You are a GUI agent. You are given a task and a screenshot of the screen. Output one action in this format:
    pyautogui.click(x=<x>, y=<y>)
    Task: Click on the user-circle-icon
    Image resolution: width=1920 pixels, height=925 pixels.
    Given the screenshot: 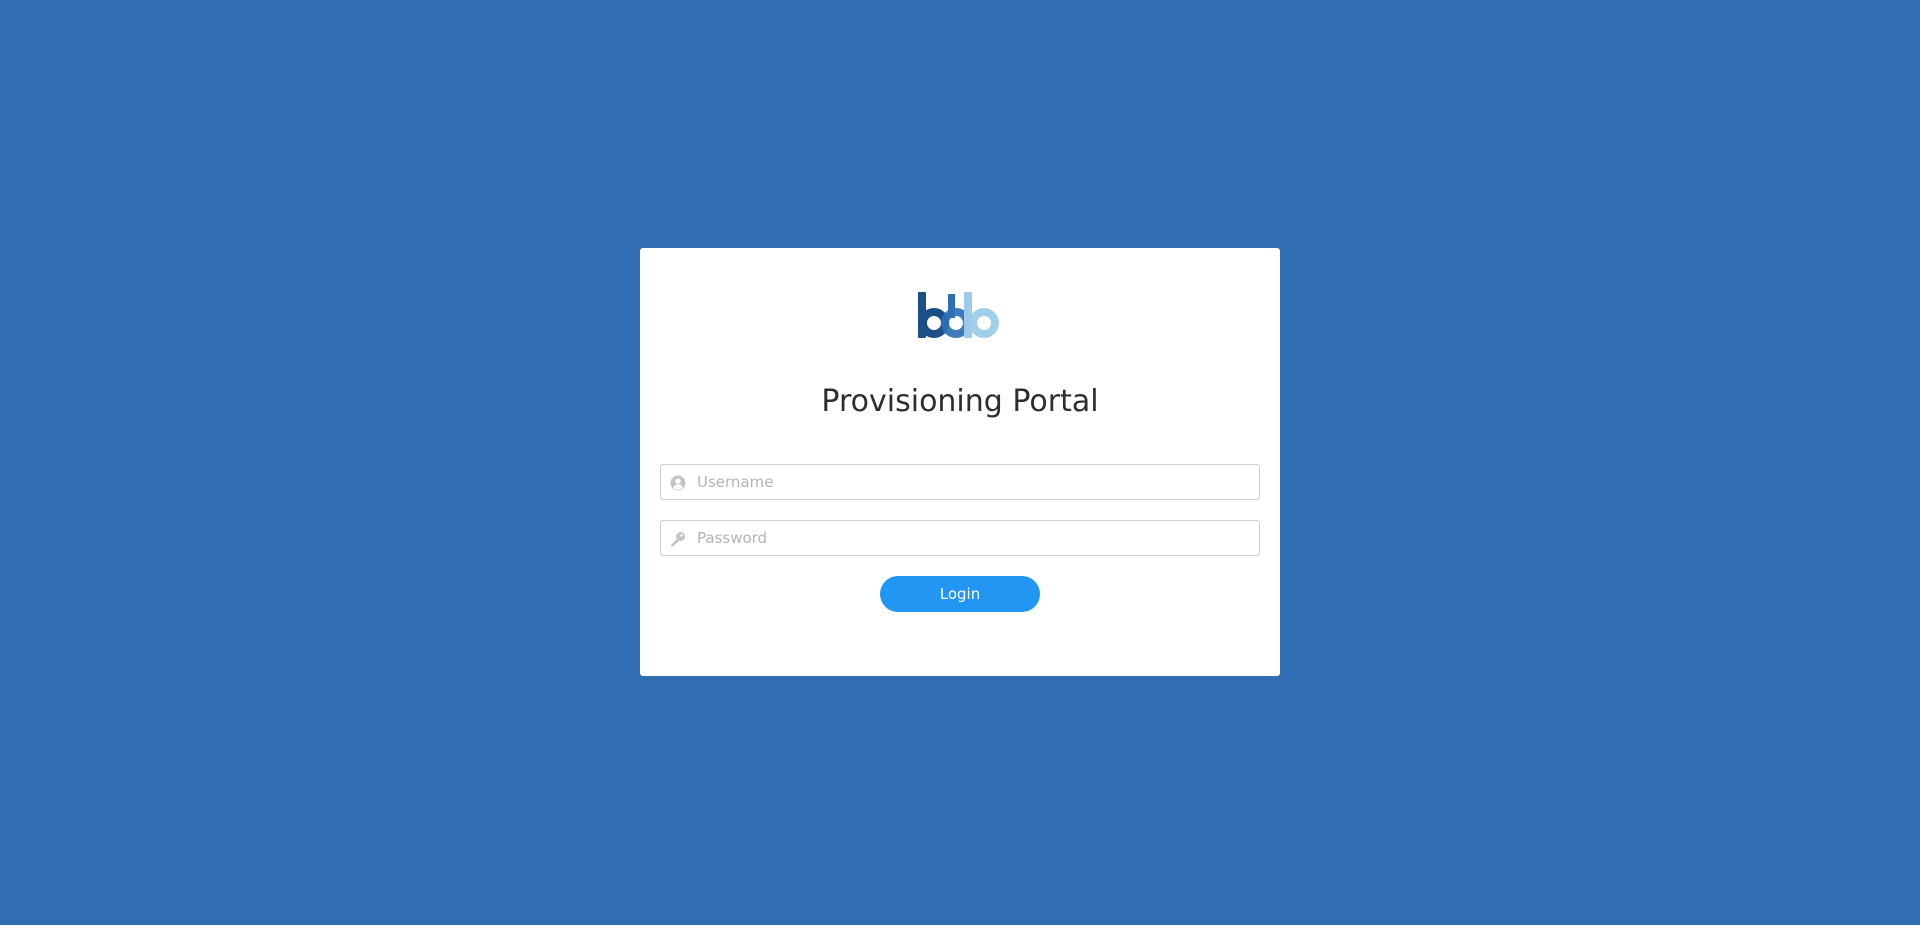 What is the action you would take?
    pyautogui.click(x=678, y=483)
    